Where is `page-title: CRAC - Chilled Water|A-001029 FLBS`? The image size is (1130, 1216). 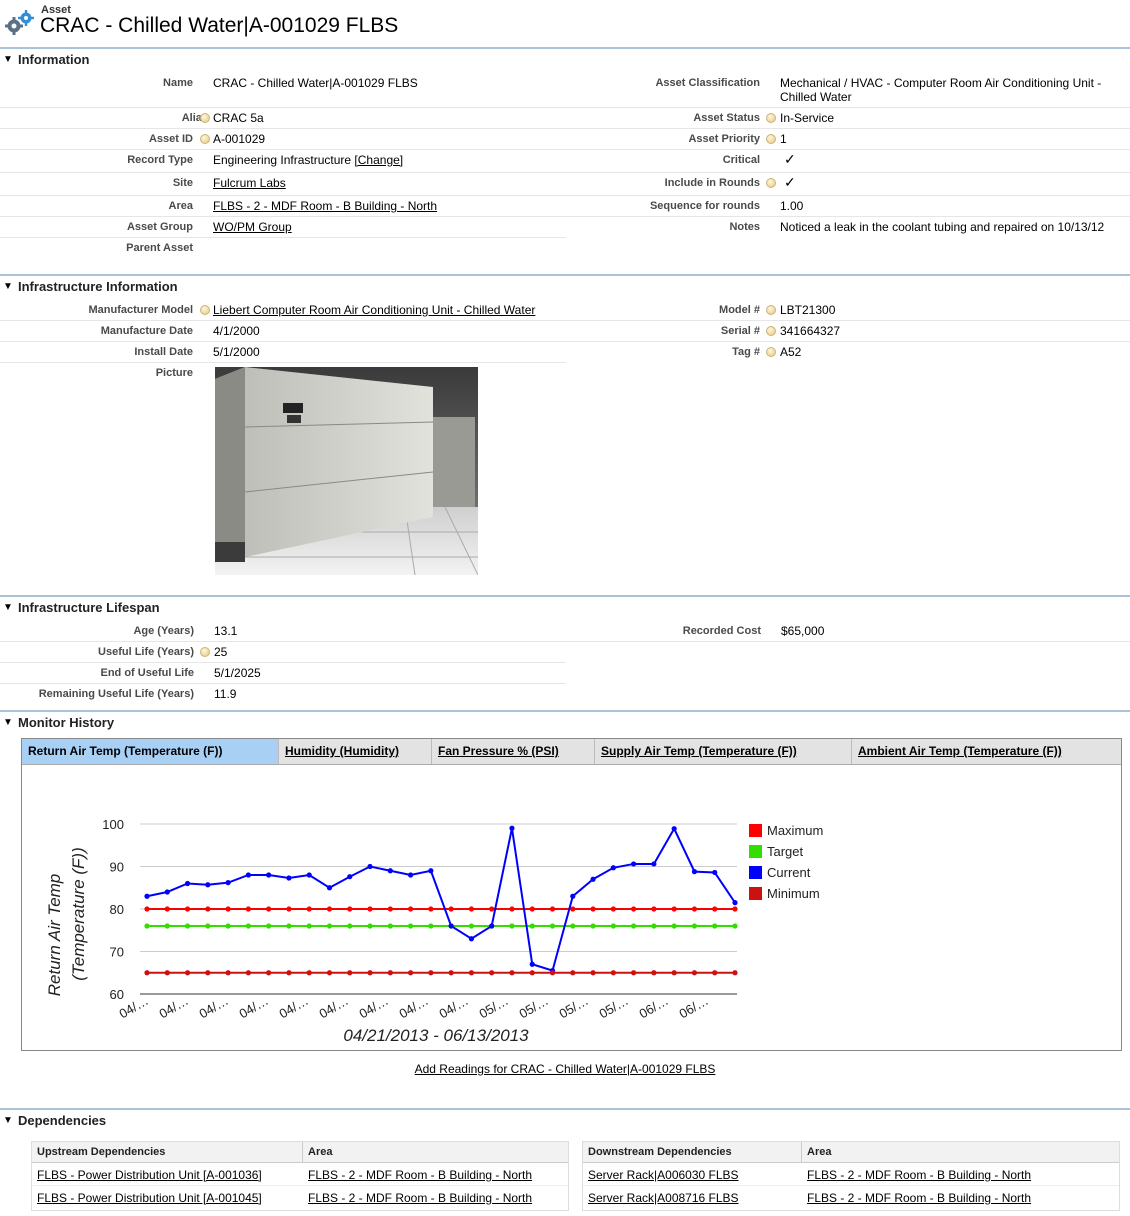 page-title: CRAC - Chilled Water|A-001029 FLBS is located at coordinates (219, 25).